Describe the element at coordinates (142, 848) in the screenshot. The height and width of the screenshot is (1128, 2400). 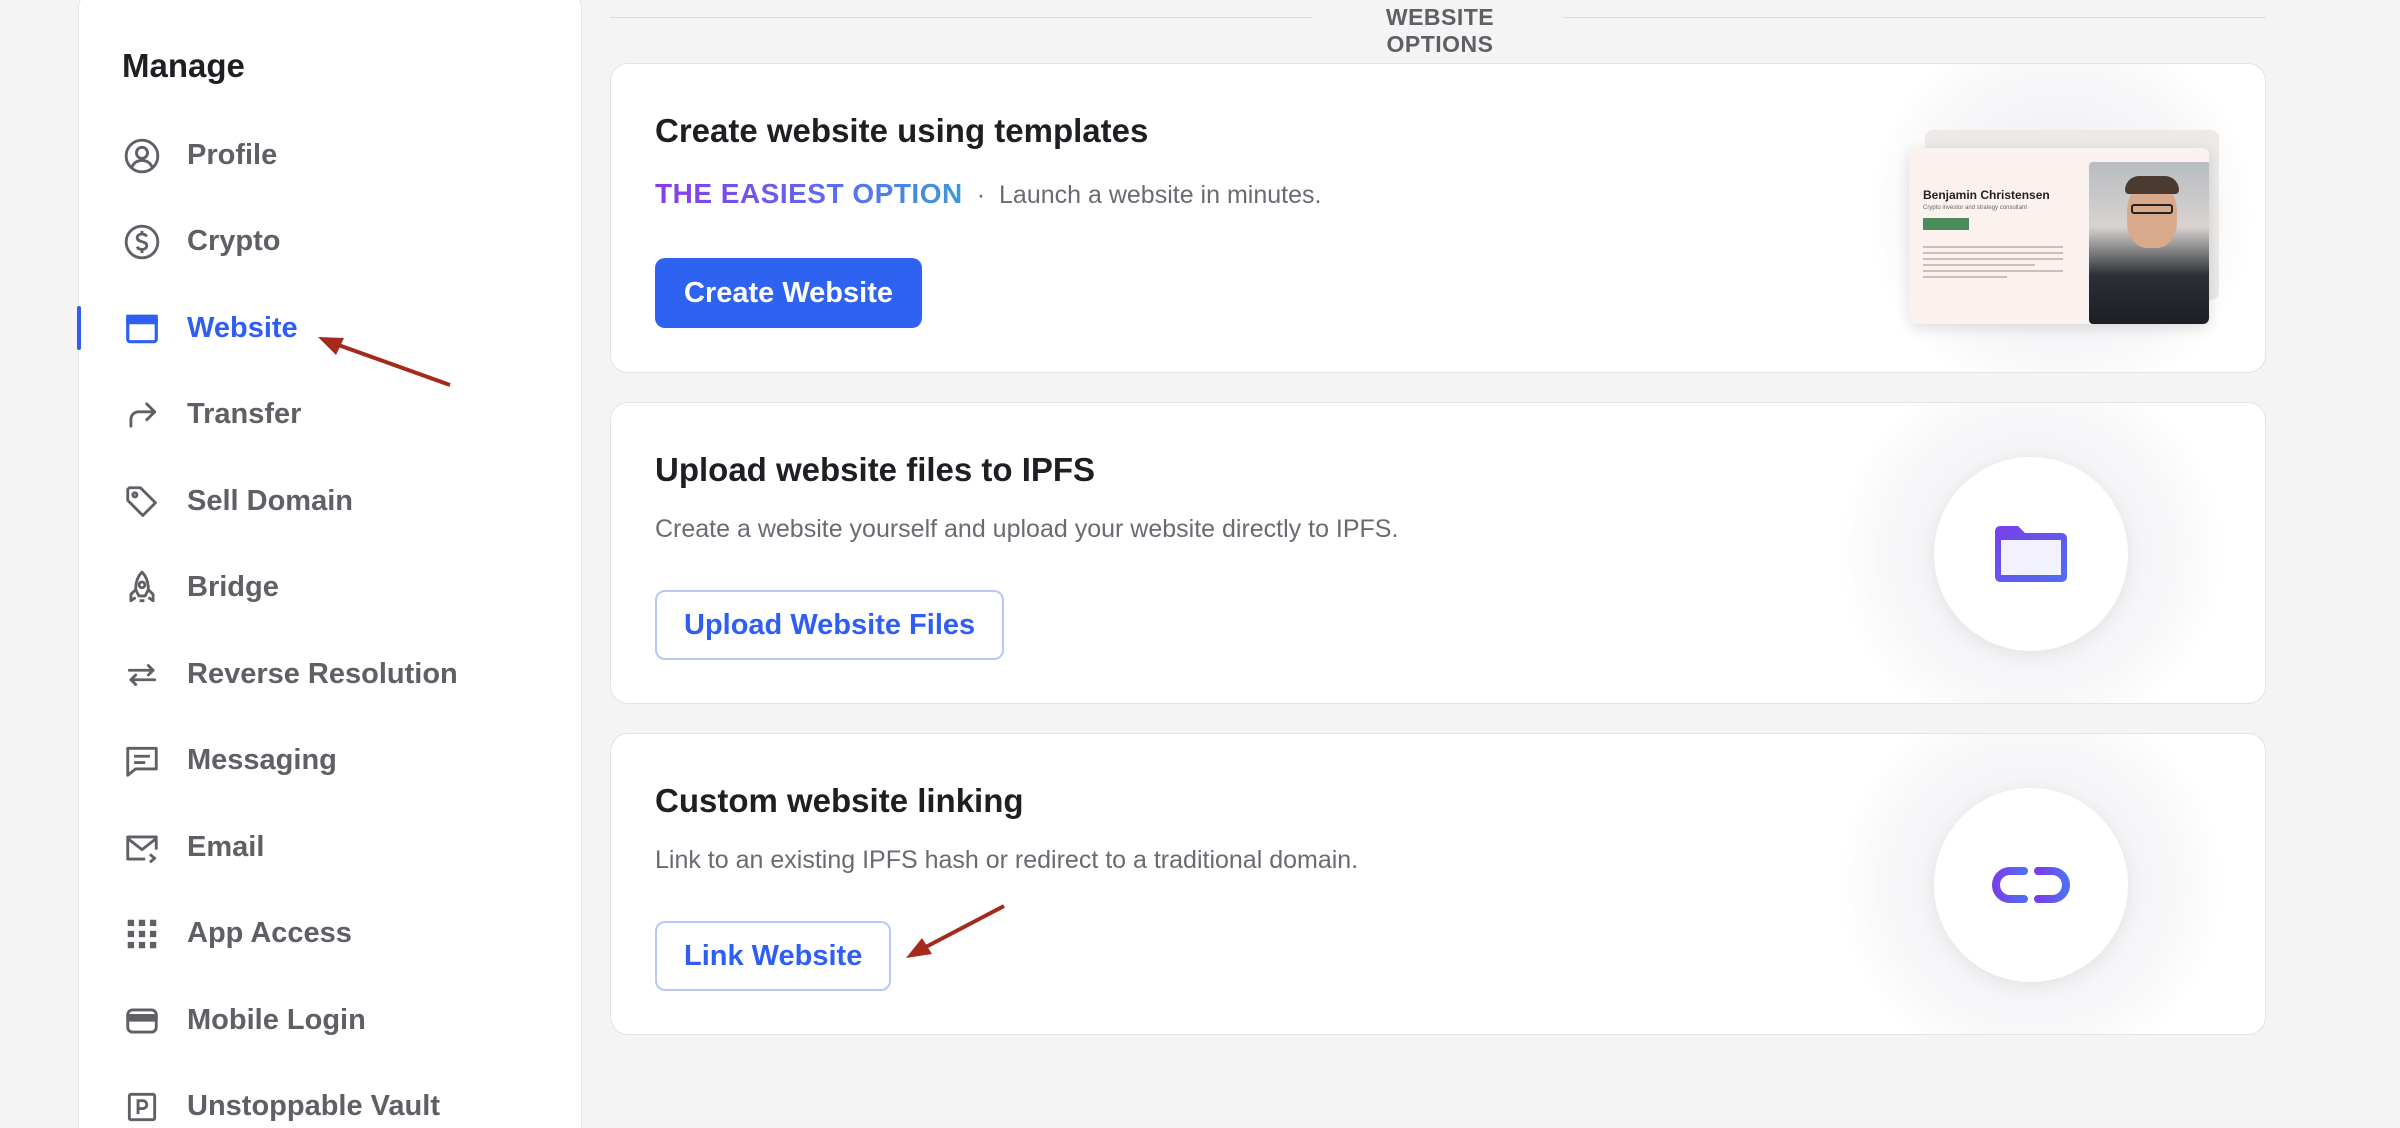
I see `mail-icon` at that location.